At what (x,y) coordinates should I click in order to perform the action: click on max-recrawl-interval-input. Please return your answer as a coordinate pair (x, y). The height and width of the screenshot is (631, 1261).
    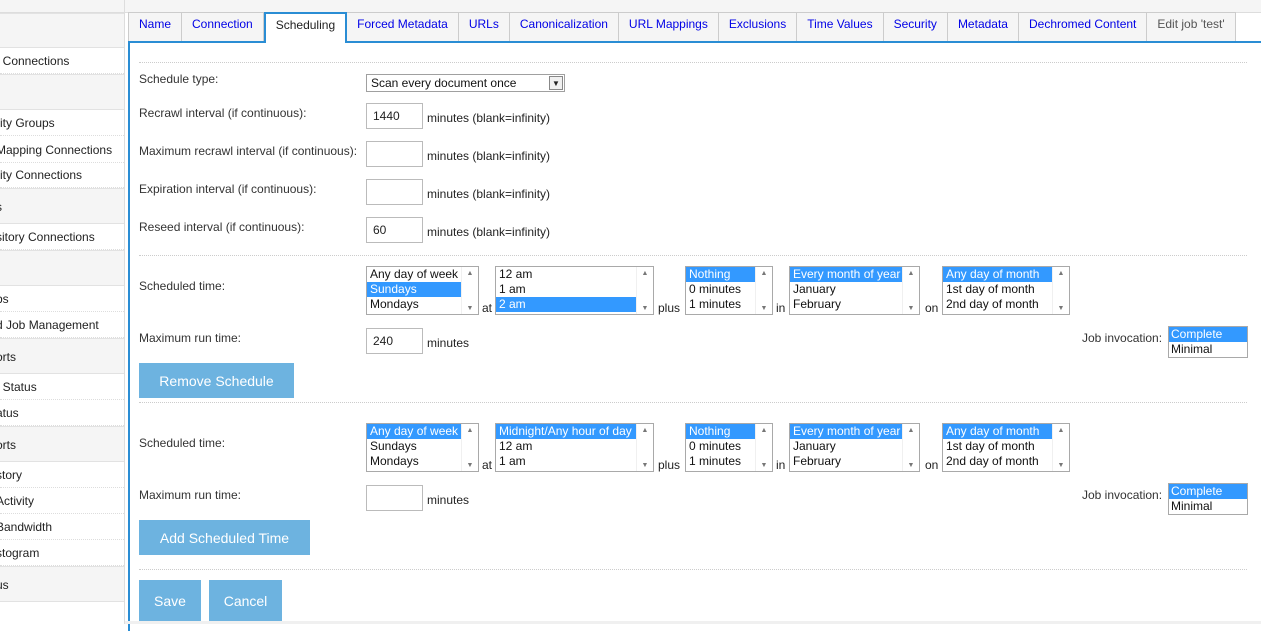
    Looking at the image, I should click on (394, 154).